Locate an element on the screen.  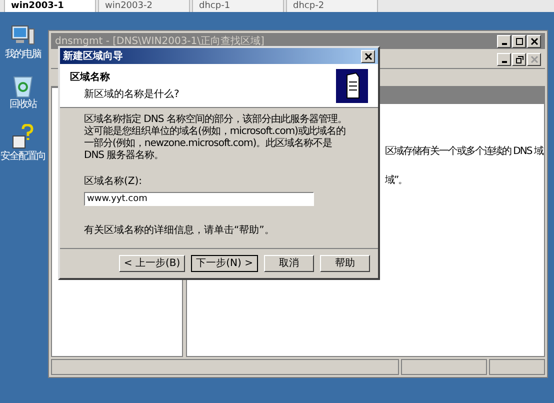
restore-button is located at coordinates (519, 59).